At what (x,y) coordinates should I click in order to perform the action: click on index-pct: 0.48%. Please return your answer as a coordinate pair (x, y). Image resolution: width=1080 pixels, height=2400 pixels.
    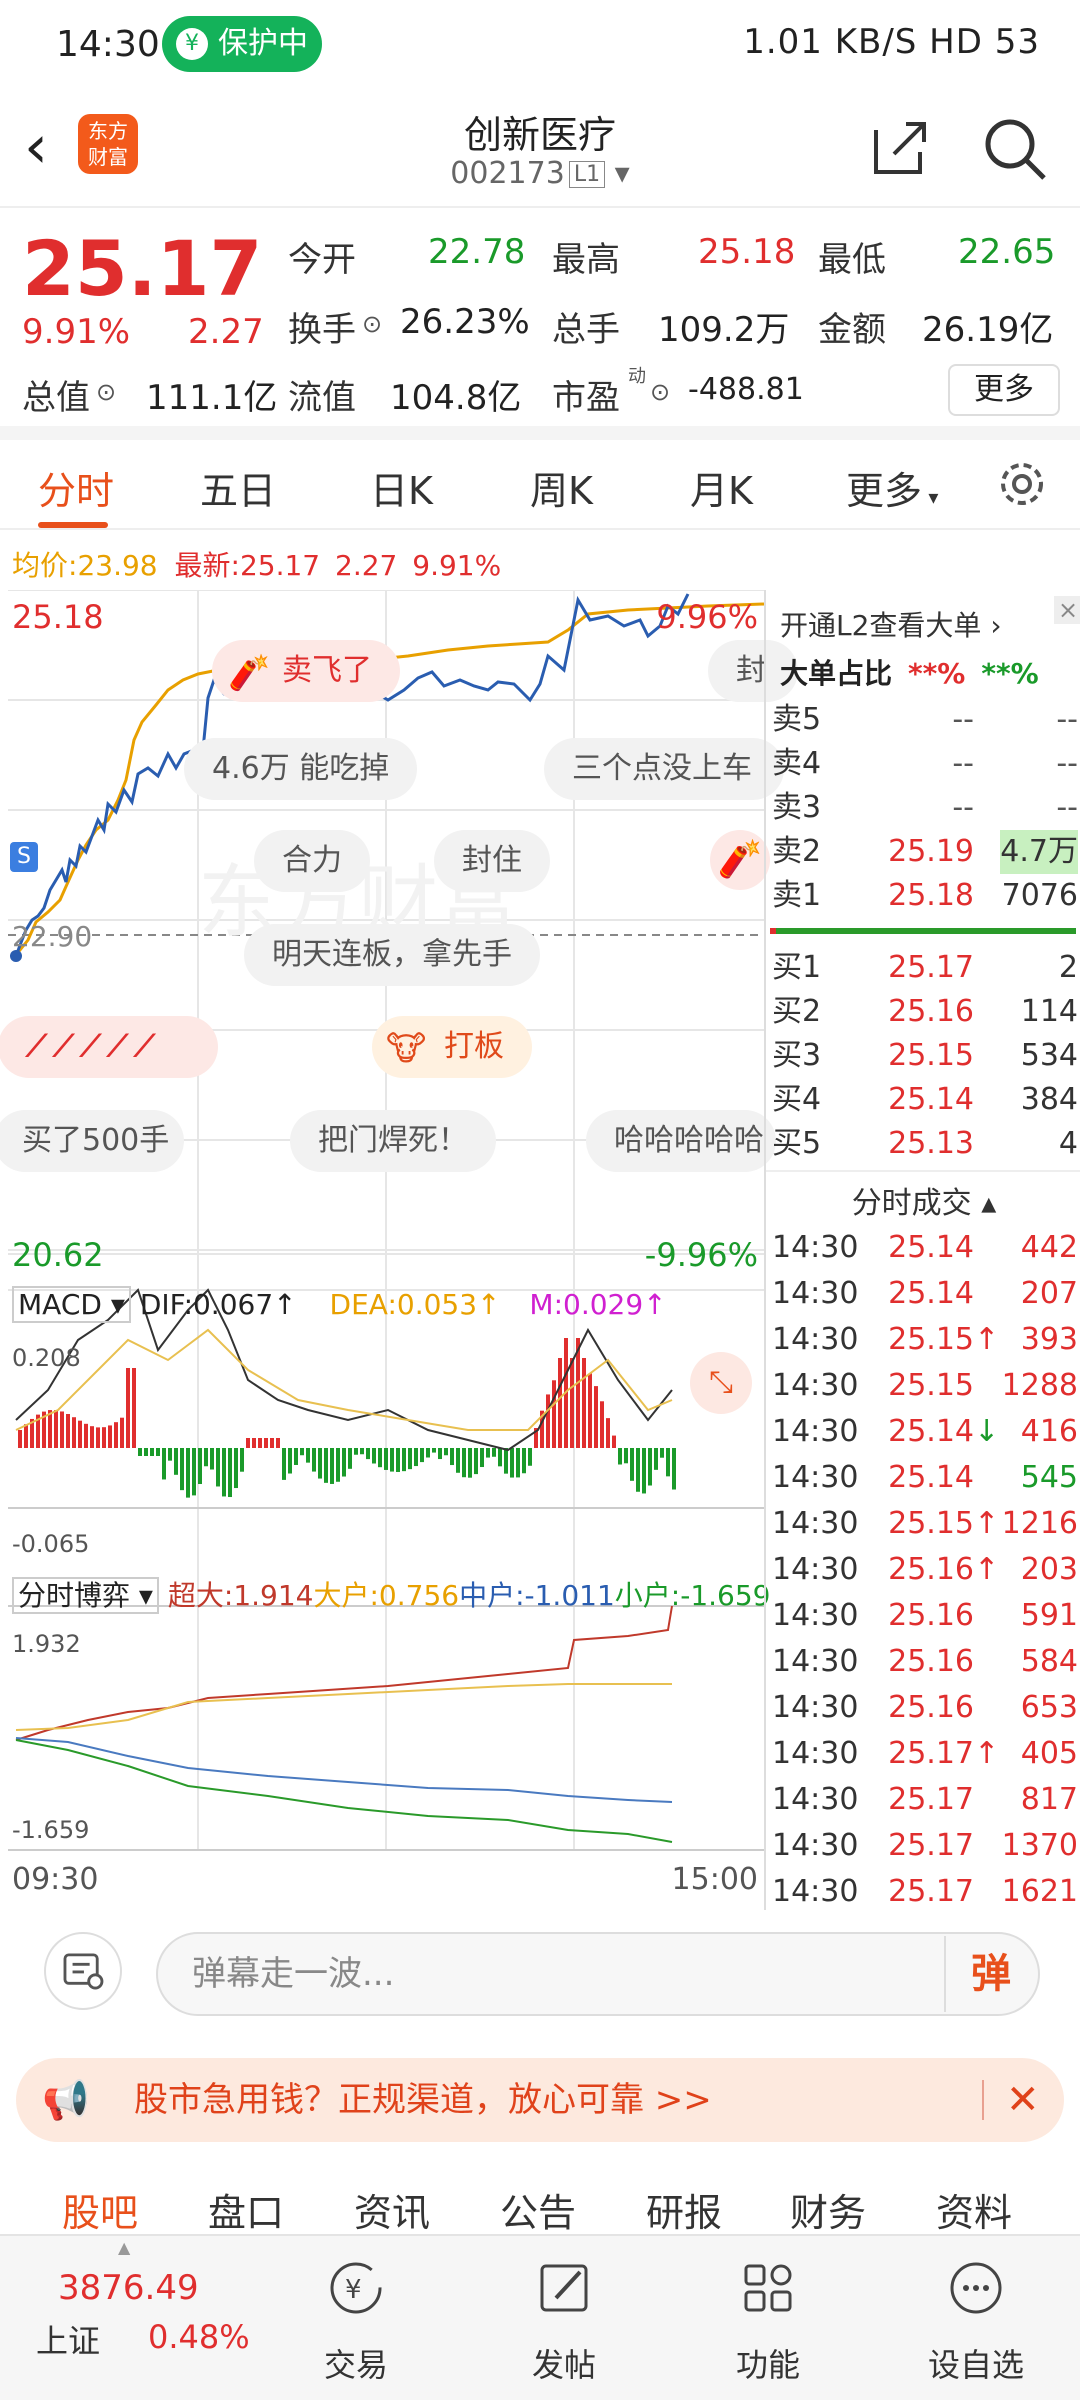
    Looking at the image, I should click on (199, 2337).